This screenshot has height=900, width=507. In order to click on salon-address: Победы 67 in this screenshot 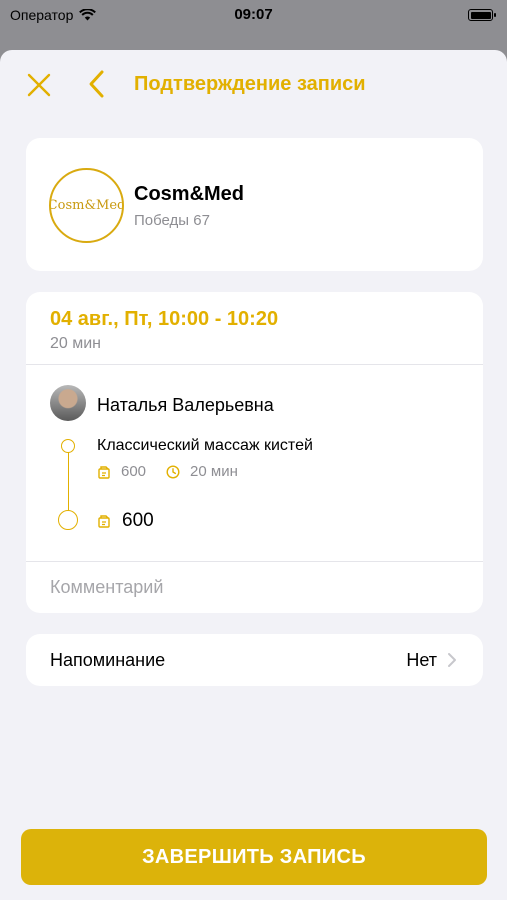, I will do `click(172, 220)`.